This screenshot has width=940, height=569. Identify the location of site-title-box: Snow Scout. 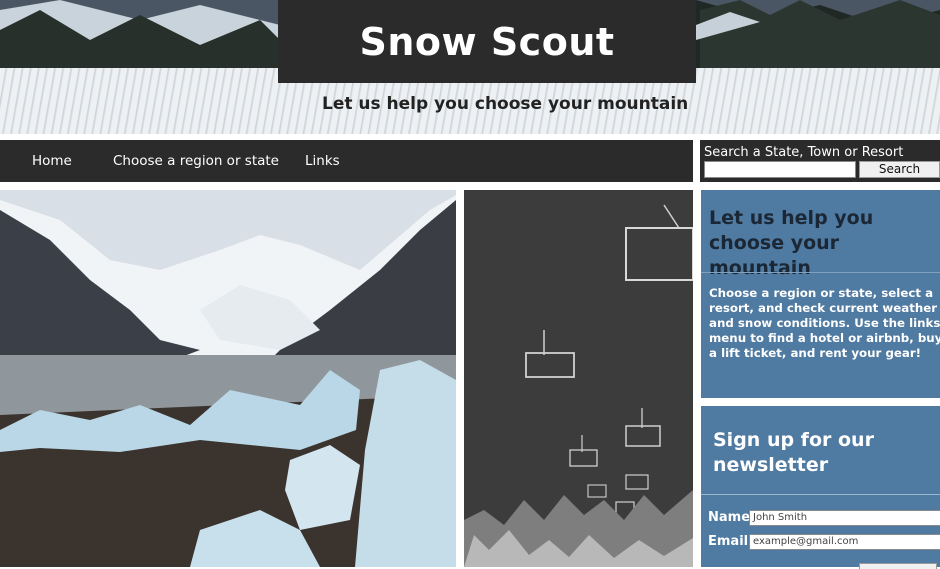
(487, 41).